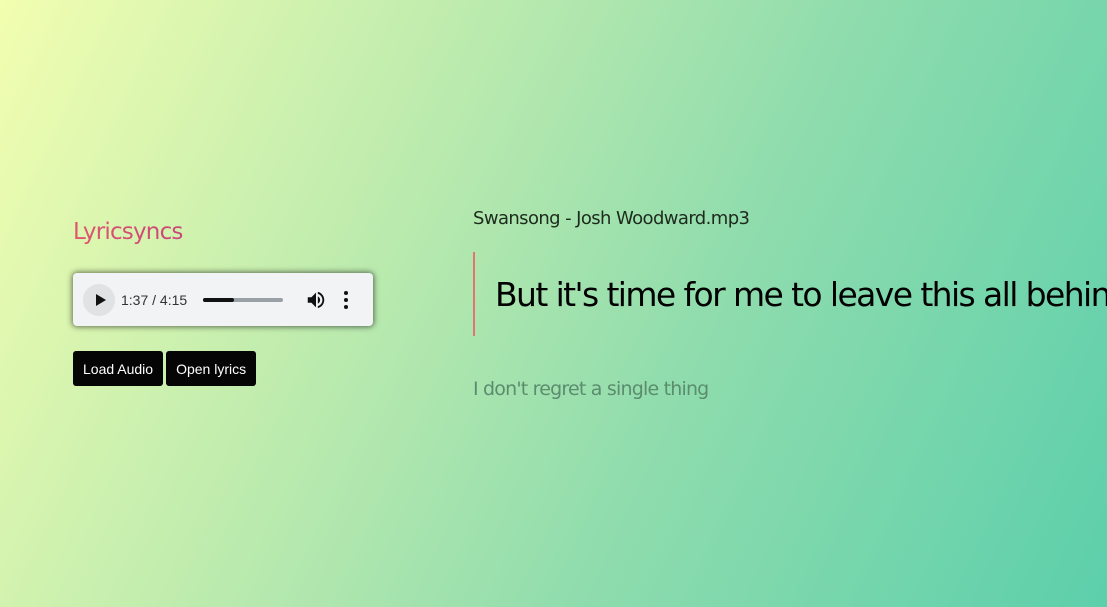 The height and width of the screenshot is (607, 1107). Describe the element at coordinates (316, 300) in the screenshot. I see `volume-icon` at that location.